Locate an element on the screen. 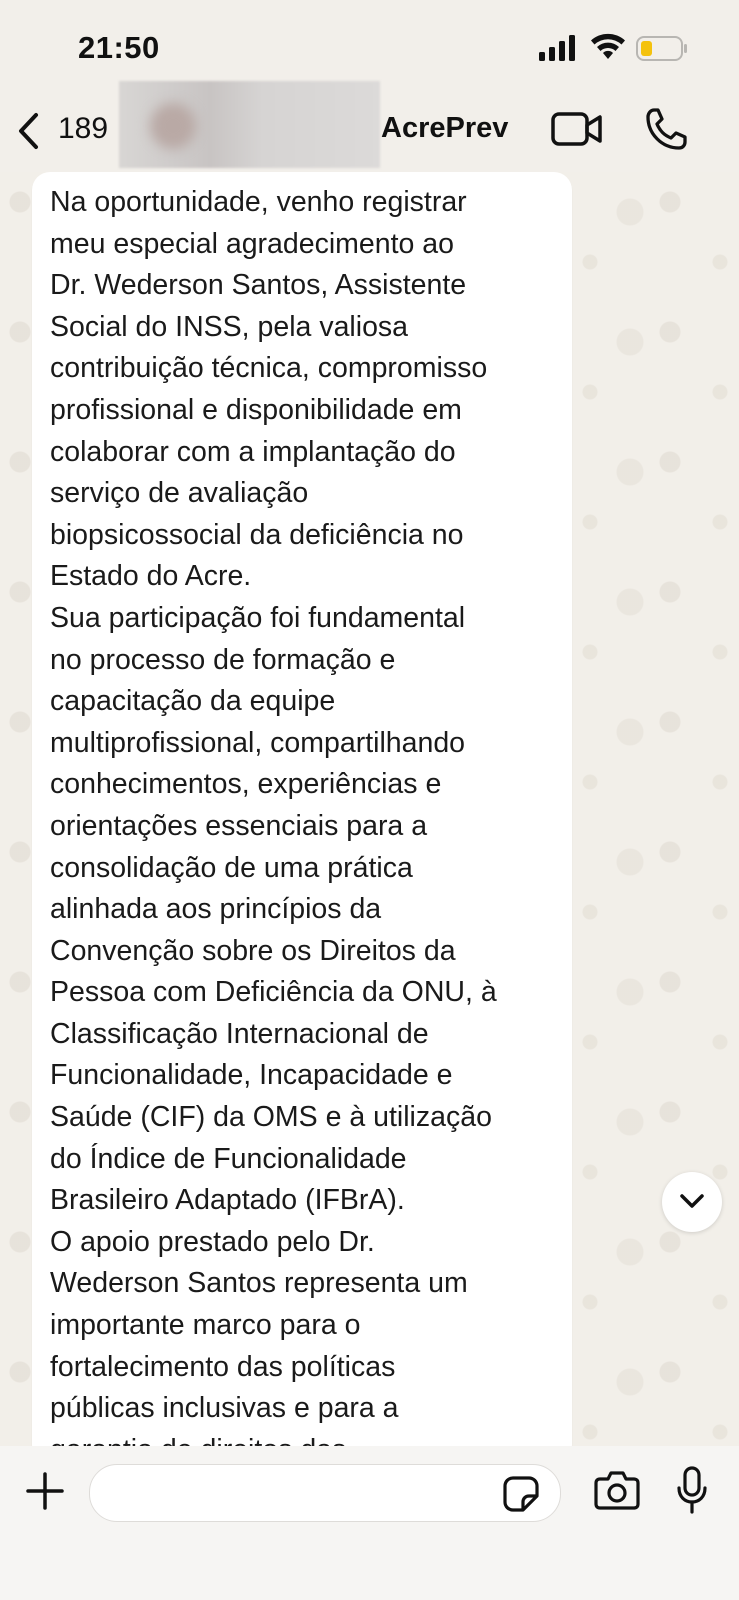 This screenshot has height=1600, width=739. unread-count: 189 is located at coordinates (83, 129).